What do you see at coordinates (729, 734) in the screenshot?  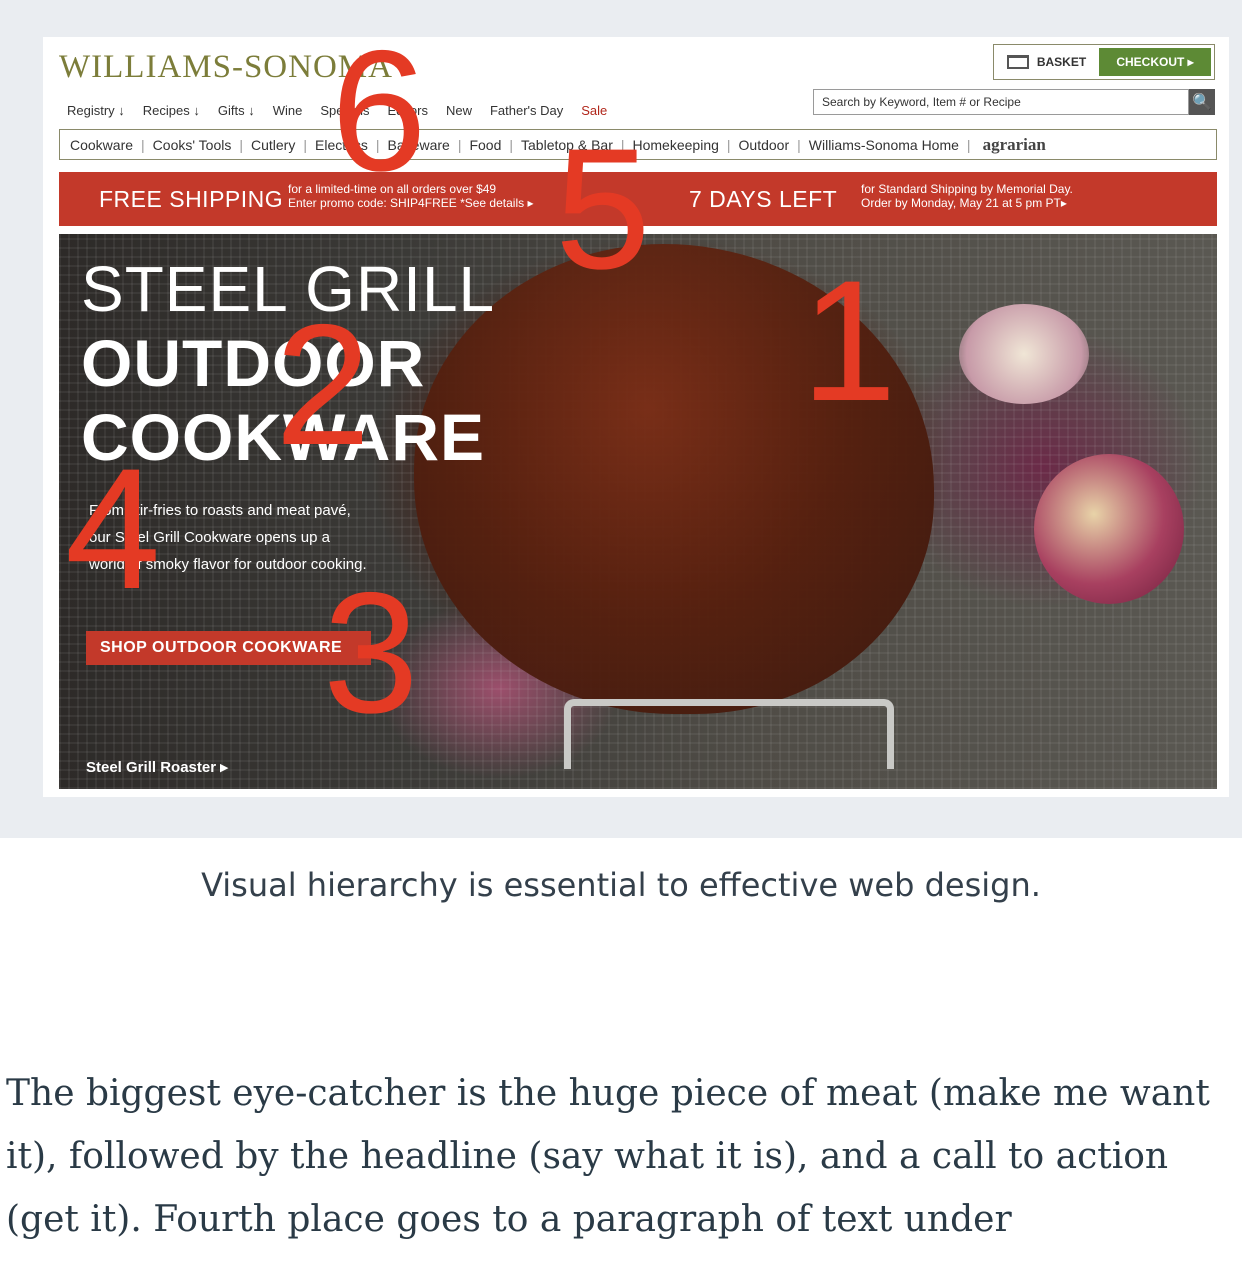 I see `basket-handle` at bounding box center [729, 734].